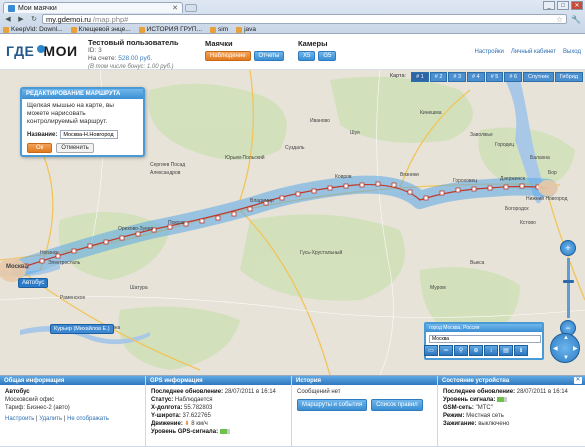  I want to click on forward-icon: ▶, so click(21, 19).